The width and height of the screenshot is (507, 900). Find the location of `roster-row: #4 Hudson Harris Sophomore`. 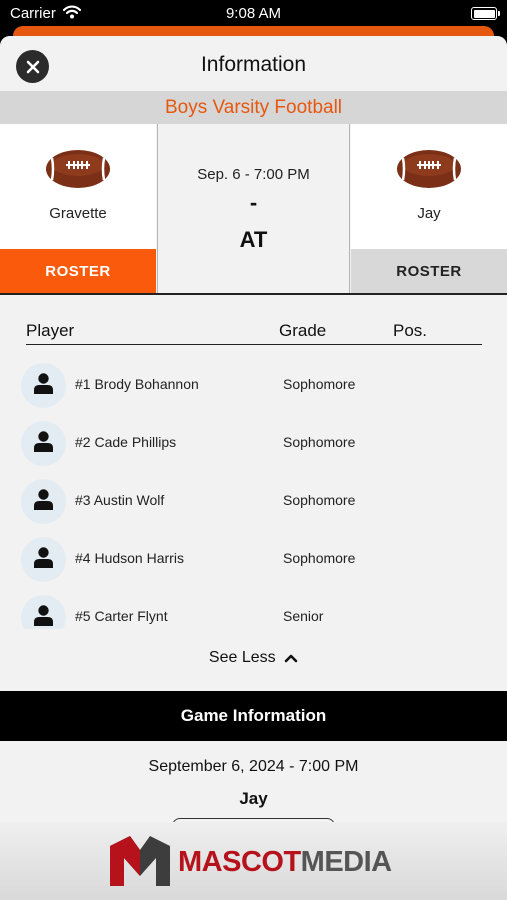

roster-row: #4 Hudson Harris Sophomore is located at coordinates (253, 560).